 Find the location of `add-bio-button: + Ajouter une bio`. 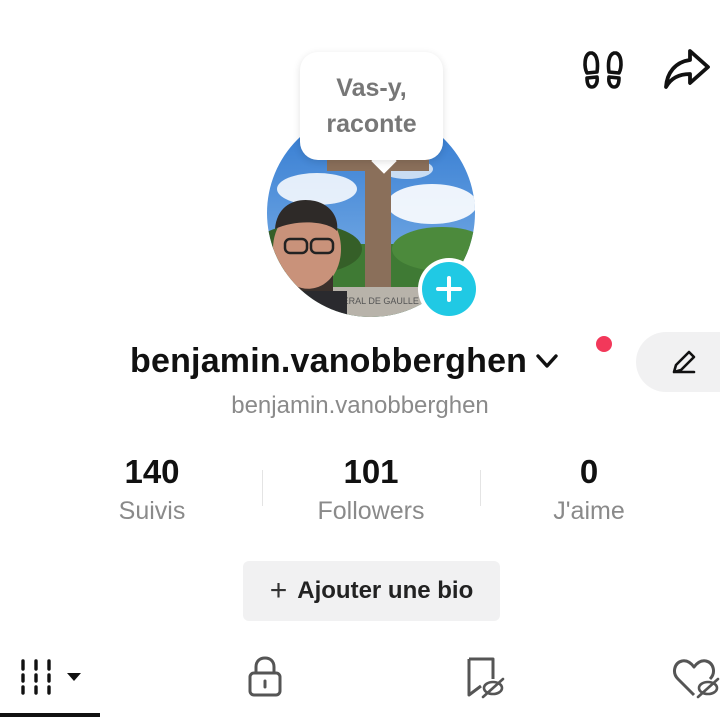

add-bio-button: + Ajouter une bio is located at coordinates (371, 591).